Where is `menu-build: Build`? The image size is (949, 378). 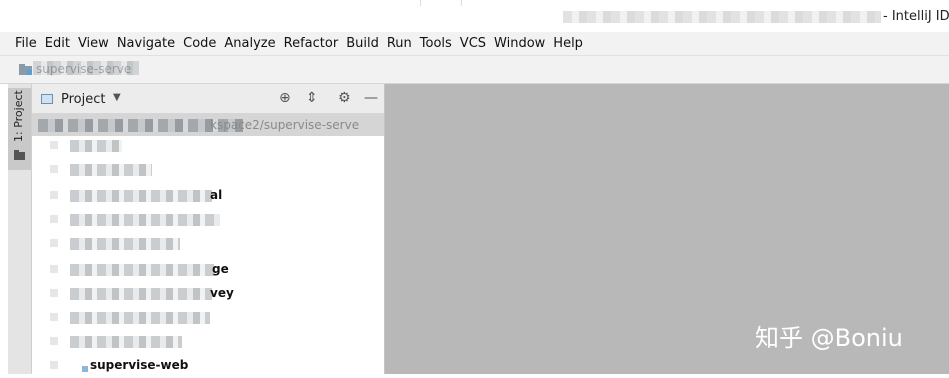 menu-build: Build is located at coordinates (362, 43).